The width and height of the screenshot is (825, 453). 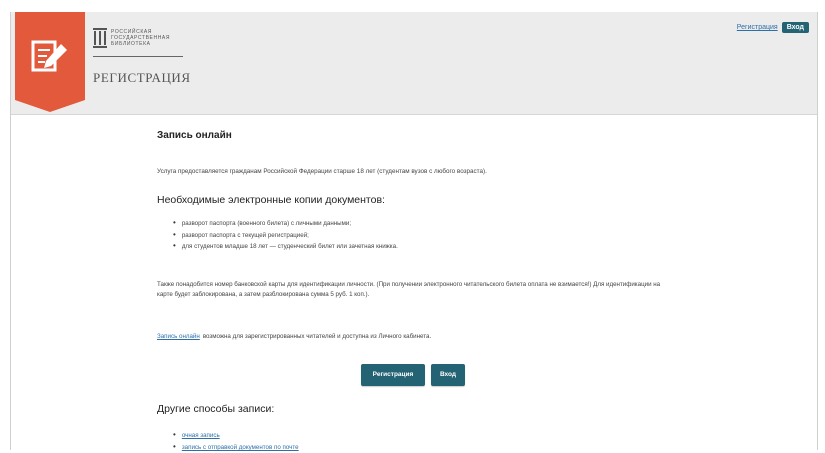 What do you see at coordinates (757, 27) in the screenshot?
I see `header-register-link: Регистрация` at bounding box center [757, 27].